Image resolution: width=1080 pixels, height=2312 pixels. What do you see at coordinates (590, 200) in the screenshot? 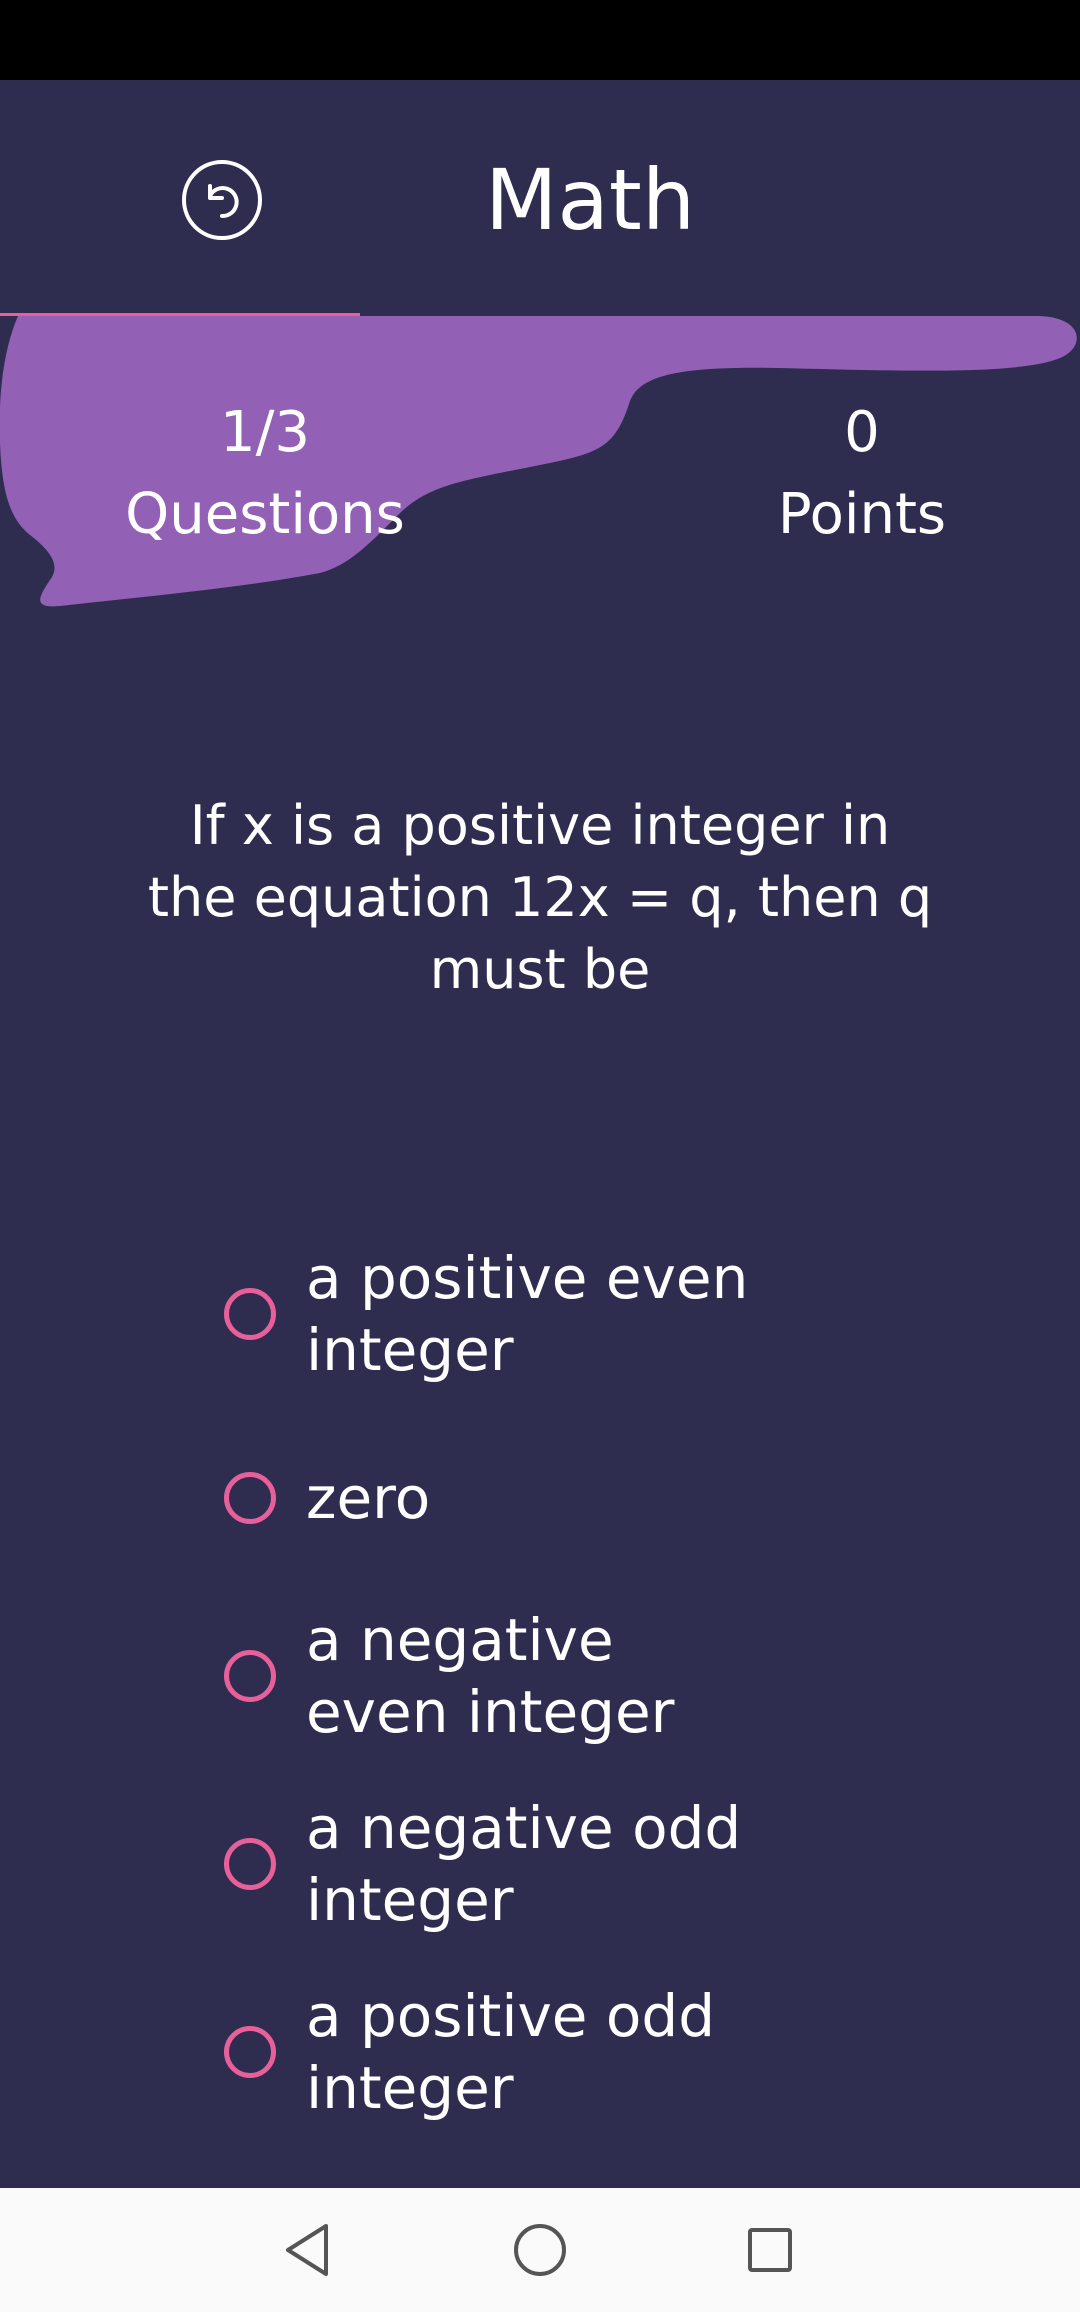
I see `page-title: Math` at bounding box center [590, 200].